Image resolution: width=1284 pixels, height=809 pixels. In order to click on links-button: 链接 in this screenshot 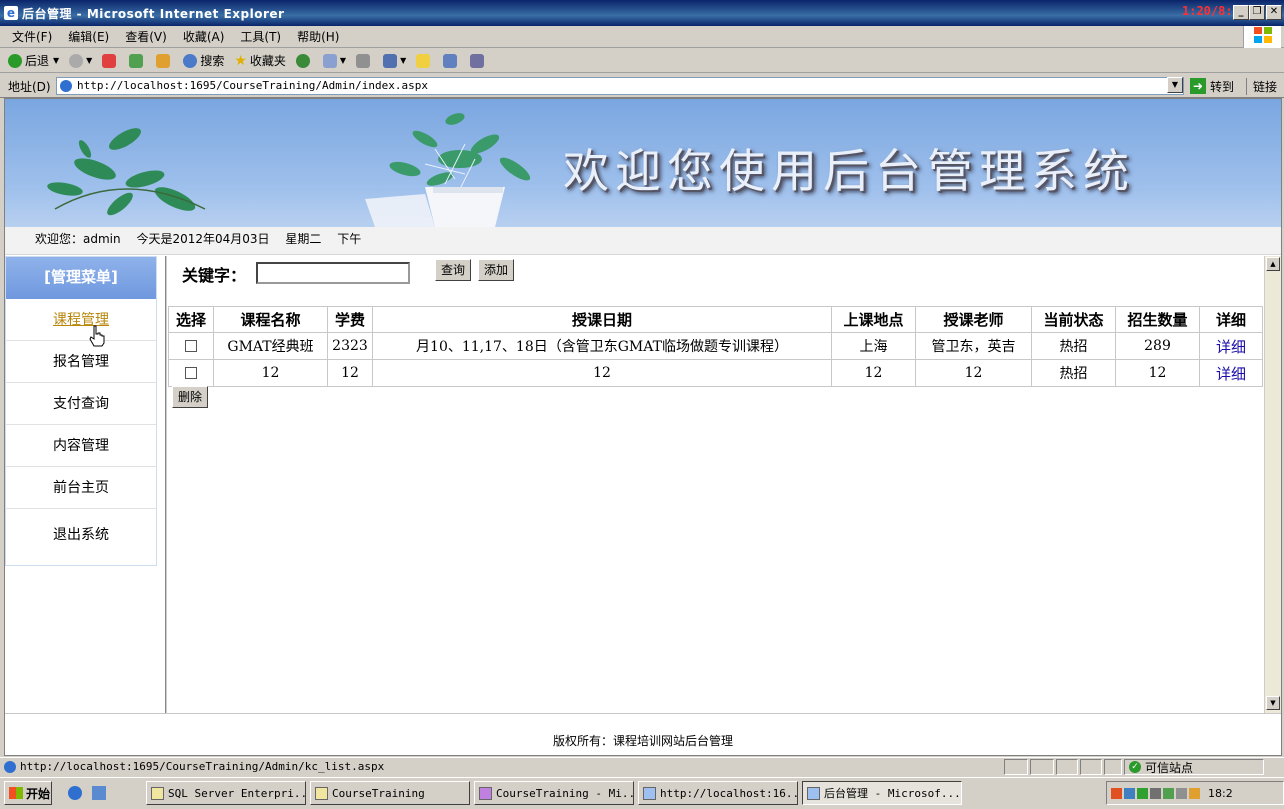, I will do `click(1261, 86)`.